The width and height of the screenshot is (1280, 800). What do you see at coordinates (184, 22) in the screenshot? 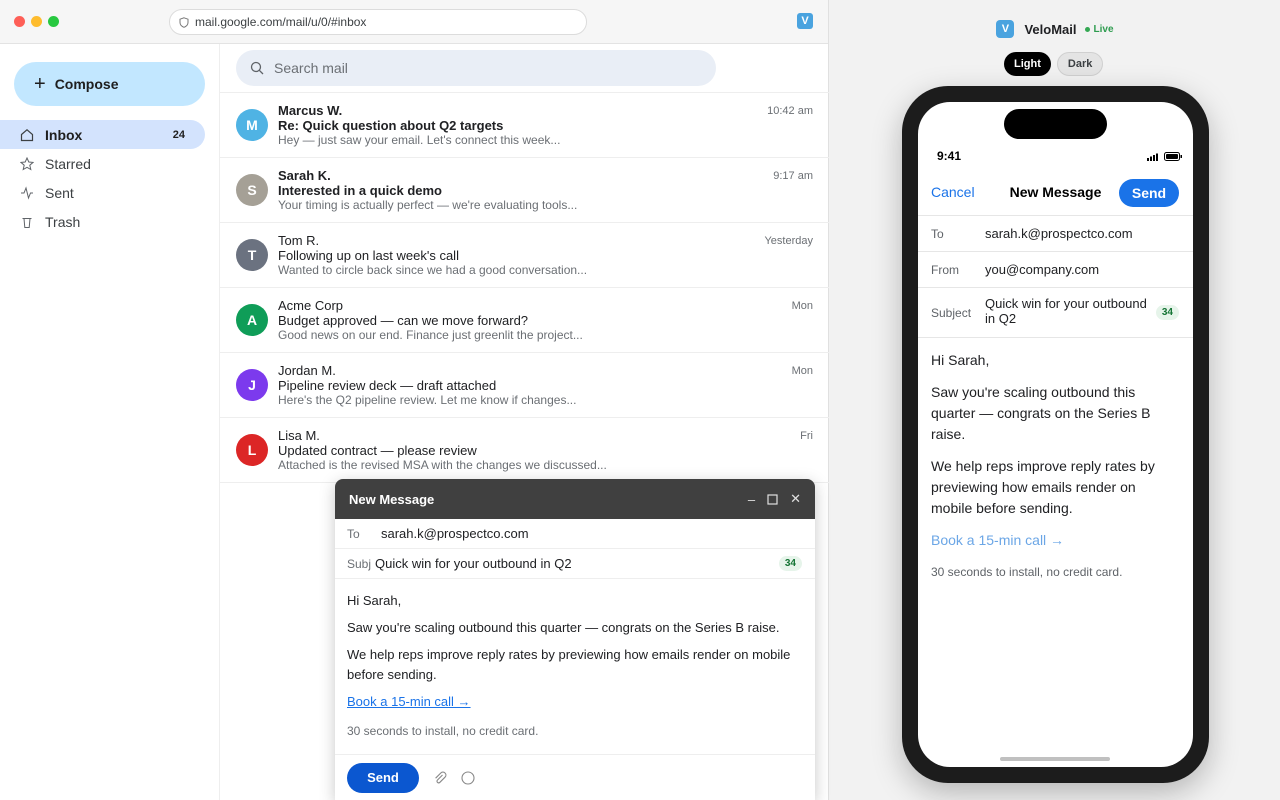
I see `shield-icon` at bounding box center [184, 22].